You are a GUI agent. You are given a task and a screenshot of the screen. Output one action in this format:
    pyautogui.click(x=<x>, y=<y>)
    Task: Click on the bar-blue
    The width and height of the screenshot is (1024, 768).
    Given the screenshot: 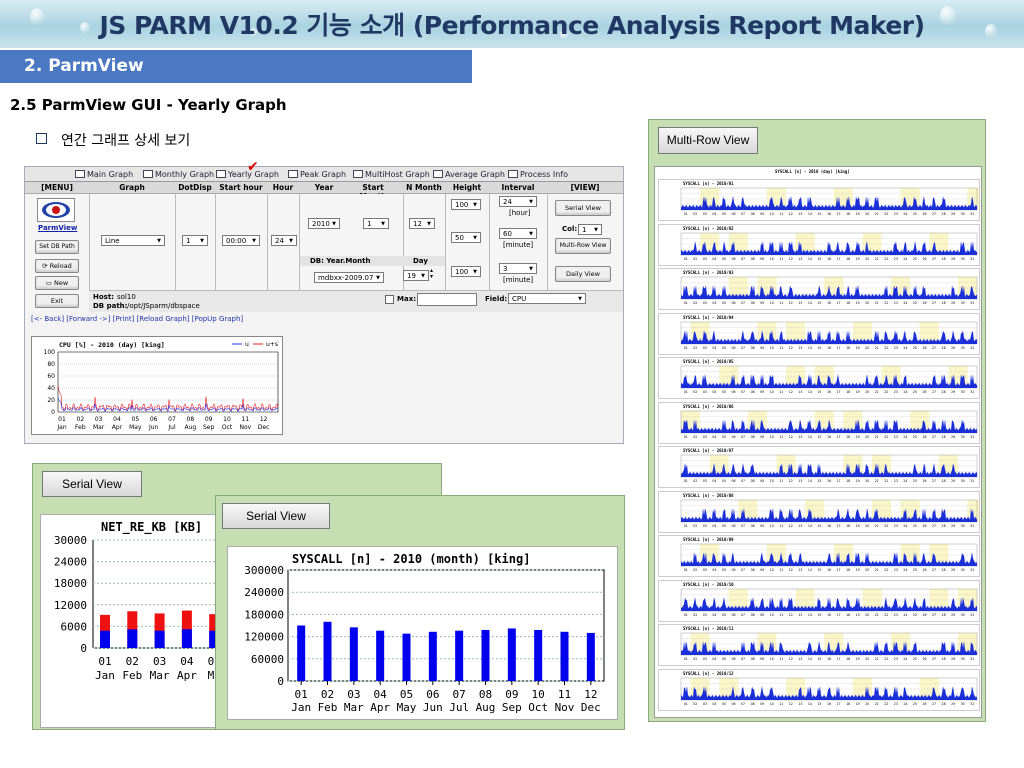 What is the action you would take?
    pyautogui.click(x=186, y=638)
    